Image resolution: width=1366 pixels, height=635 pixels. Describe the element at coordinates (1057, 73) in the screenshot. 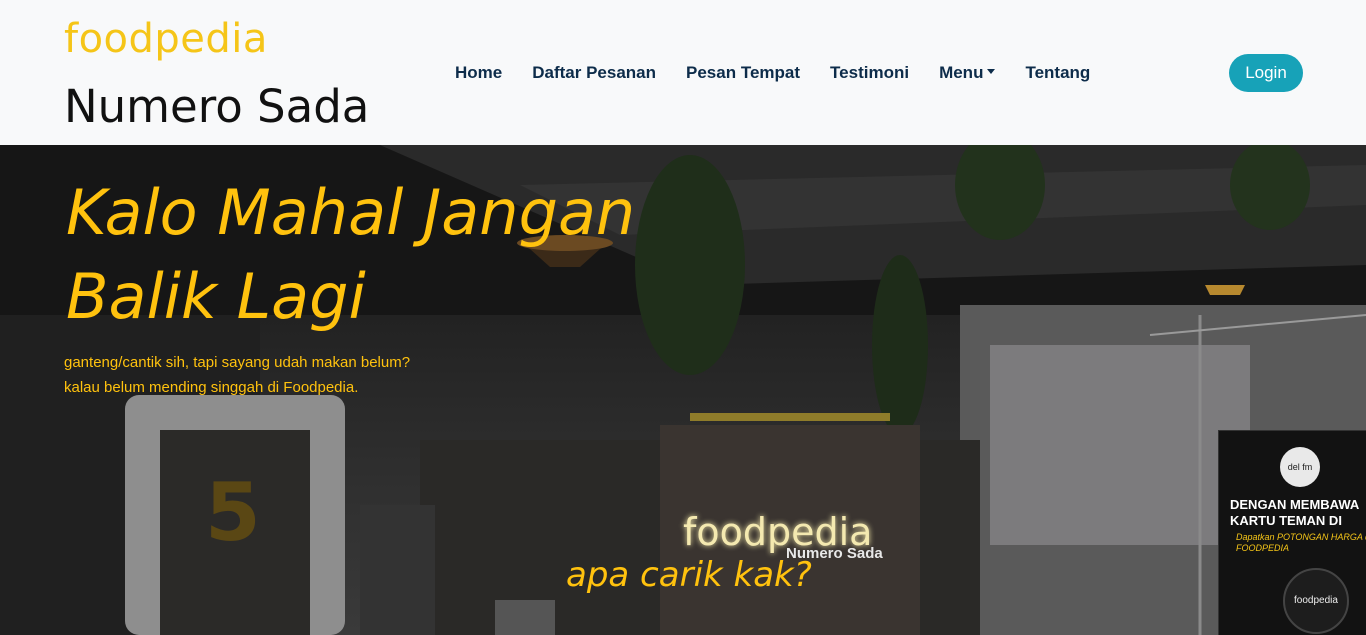

I see `nav-tentang: Tentang` at that location.